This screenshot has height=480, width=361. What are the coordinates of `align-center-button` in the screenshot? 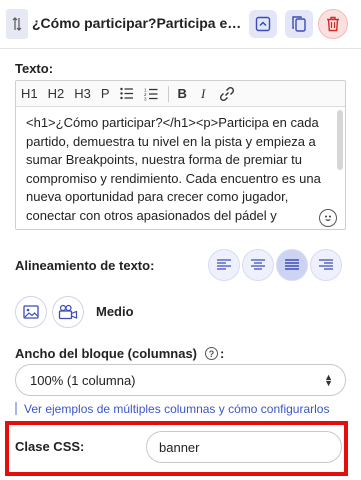 It's located at (258, 265).